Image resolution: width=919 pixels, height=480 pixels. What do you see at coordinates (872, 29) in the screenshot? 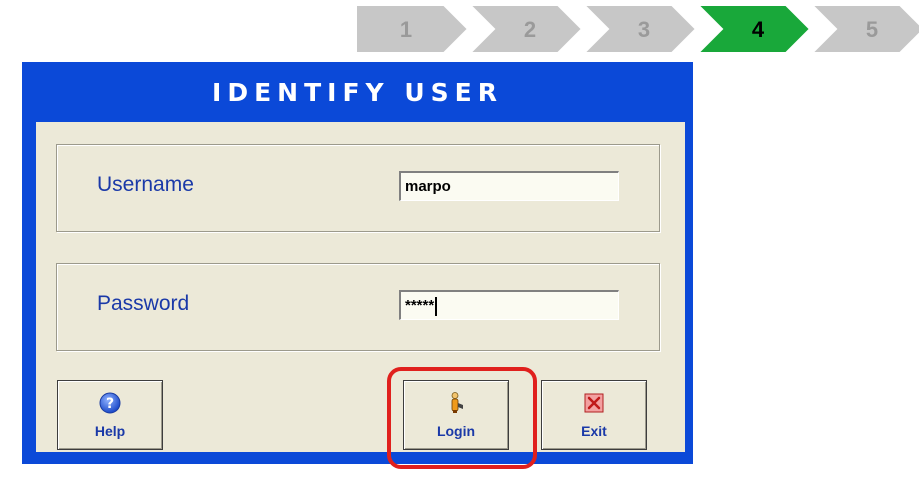
I see `step-5-label: 5` at bounding box center [872, 29].